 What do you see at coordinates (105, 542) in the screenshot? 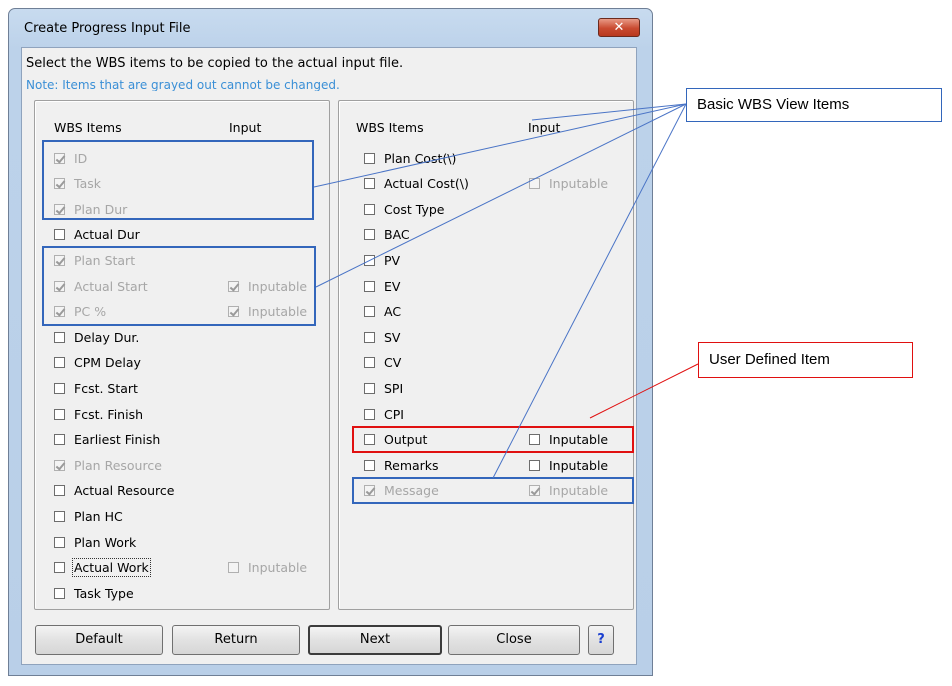
I see `item-label: Plan Work` at bounding box center [105, 542].